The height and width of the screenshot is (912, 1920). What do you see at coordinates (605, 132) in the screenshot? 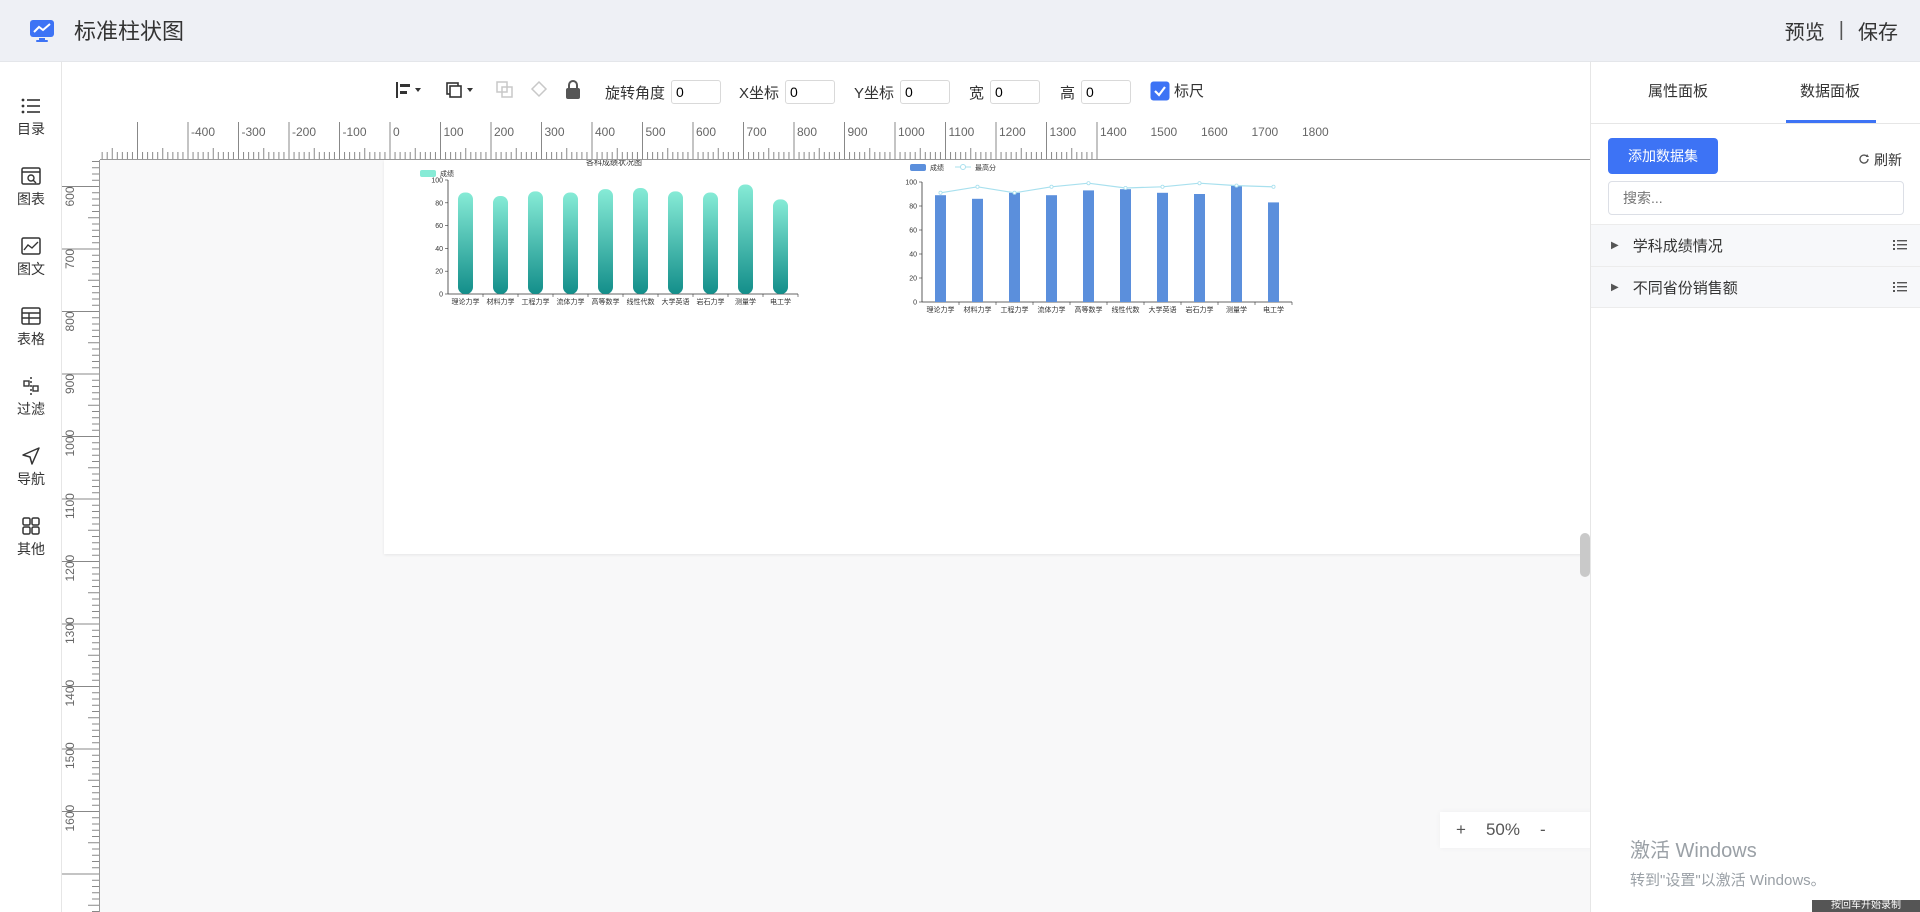
I see `ruler-tick-label: 400` at bounding box center [605, 132].